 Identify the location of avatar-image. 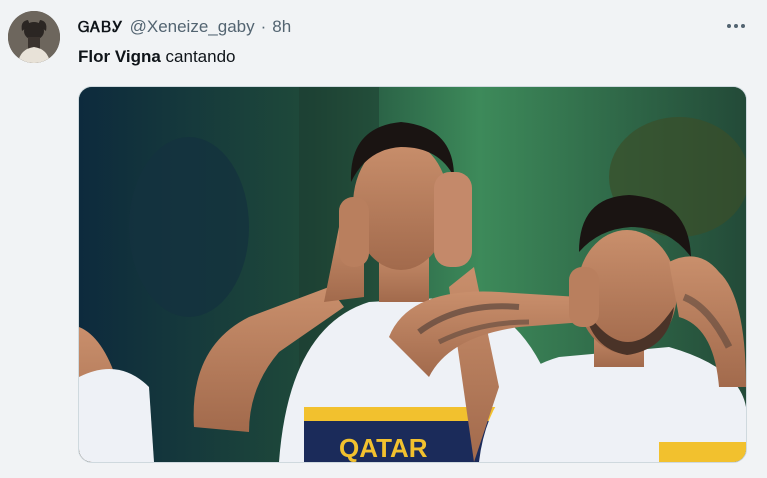
(34, 37).